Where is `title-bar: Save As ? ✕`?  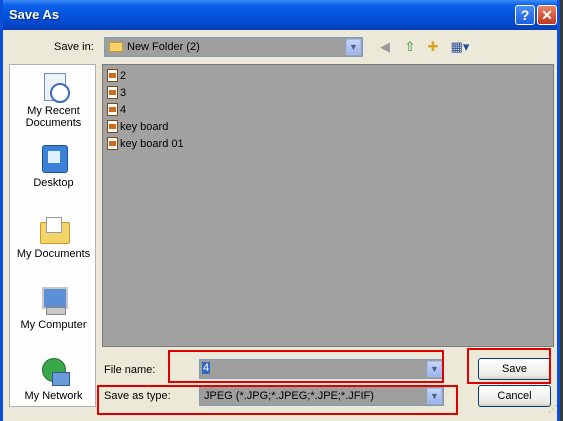 title-bar: Save As ? ✕ is located at coordinates (280, 15).